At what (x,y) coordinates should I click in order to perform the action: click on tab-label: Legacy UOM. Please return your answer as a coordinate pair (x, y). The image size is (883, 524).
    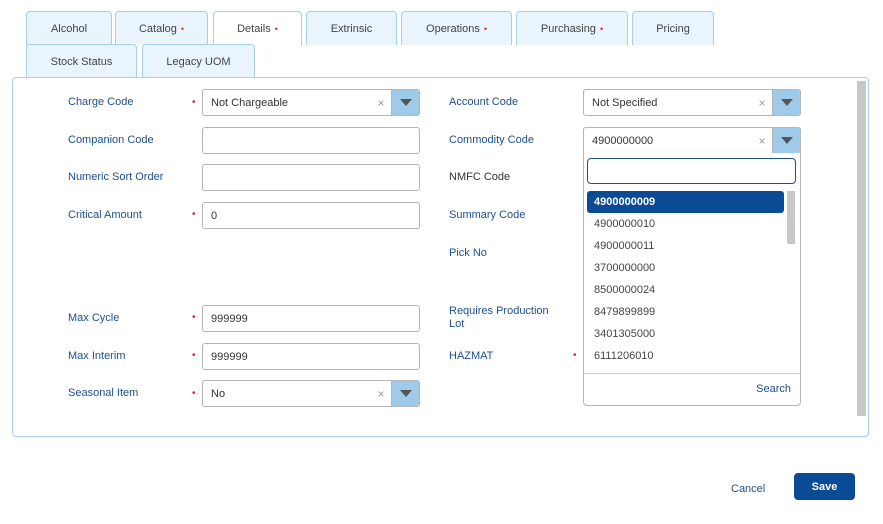
    Looking at the image, I should click on (198, 61).